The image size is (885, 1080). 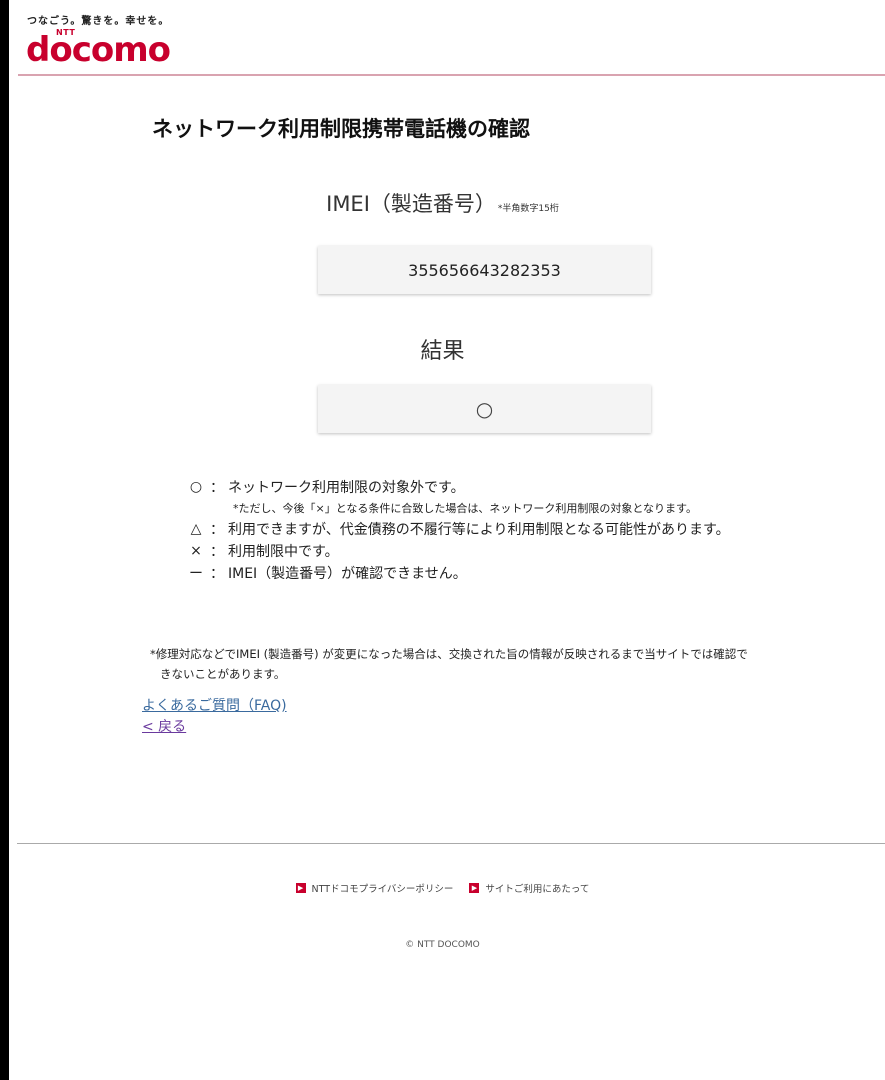 What do you see at coordinates (451, 843) in the screenshot?
I see `footer-divider` at bounding box center [451, 843].